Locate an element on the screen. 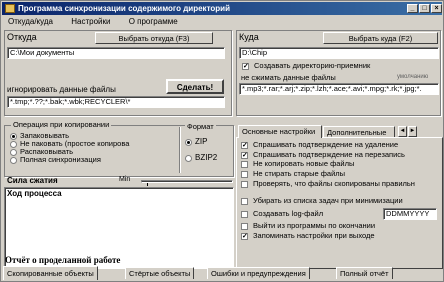 This screenshot has height=282, width=444. radio-bzip2-label: BZIP2 is located at coordinates (206, 157).